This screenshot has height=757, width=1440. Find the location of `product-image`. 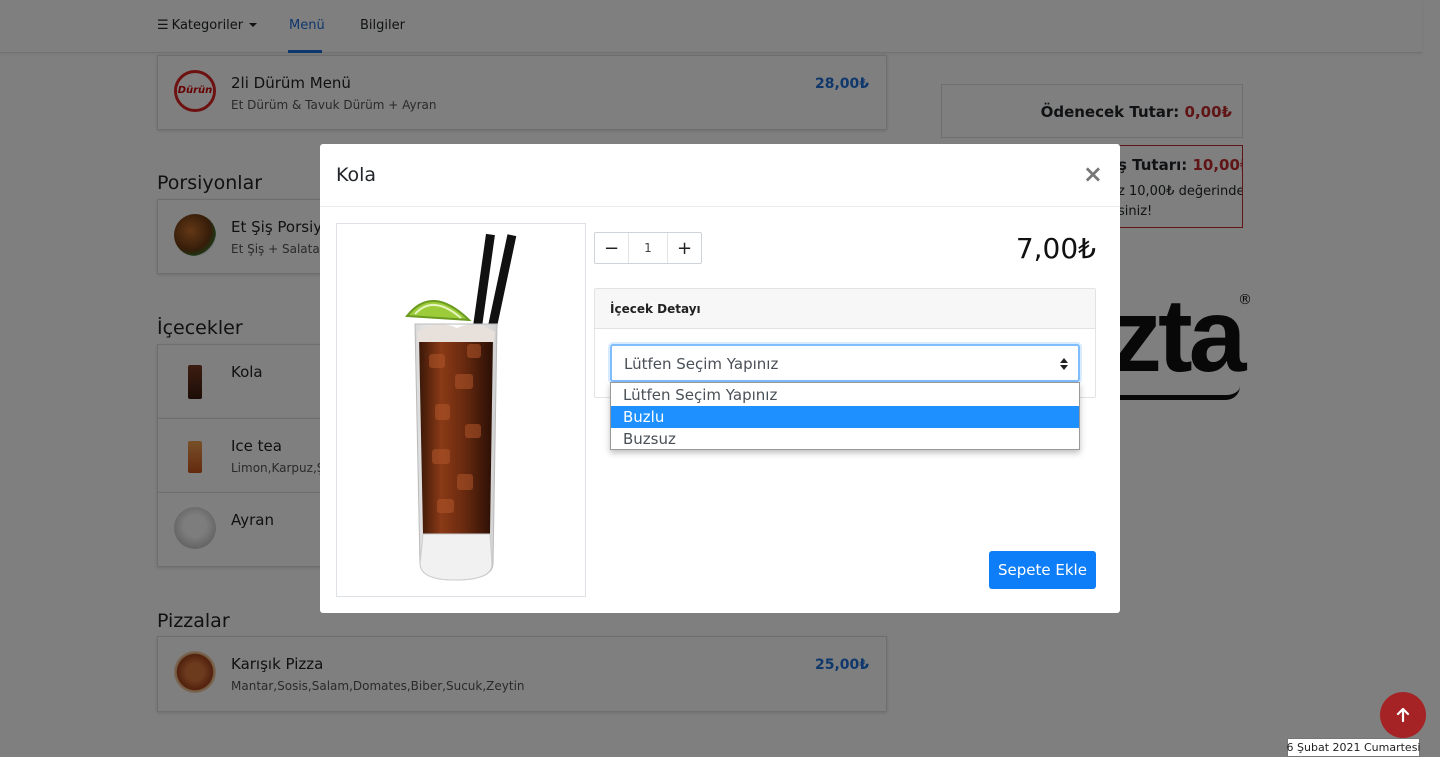

product-image is located at coordinates (461, 410).